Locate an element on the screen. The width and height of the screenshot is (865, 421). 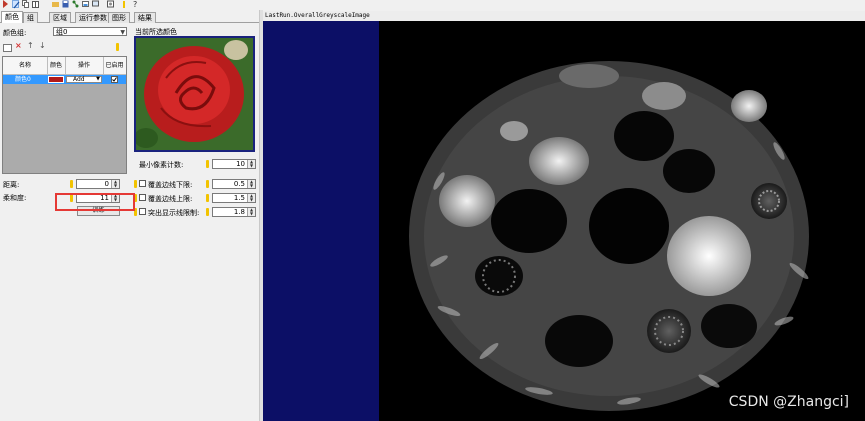
color-group-select: 组0 ▼ is located at coordinates (90, 31).